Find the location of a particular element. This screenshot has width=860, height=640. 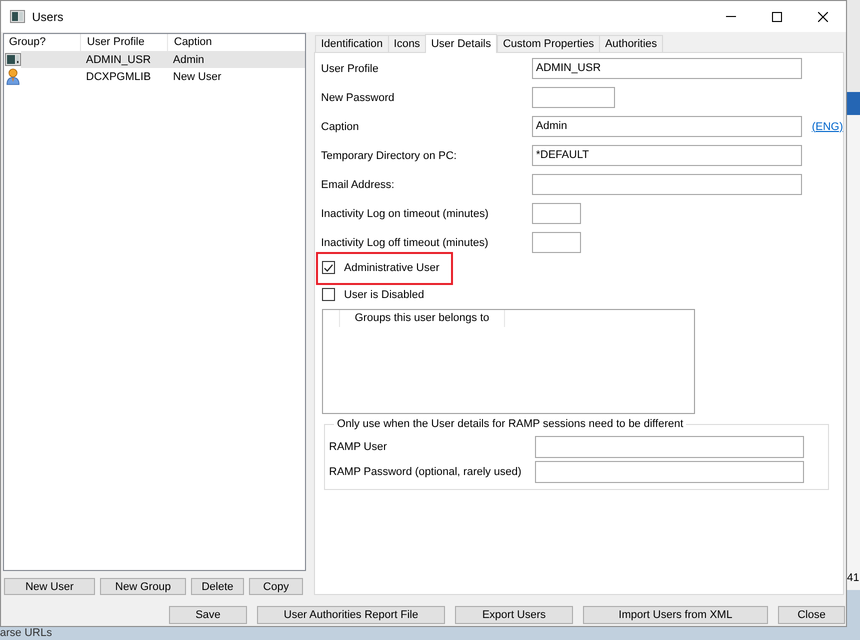

group-box-title: Only use when the User details for RAMP sessions need to be different is located at coordinates (510, 424).